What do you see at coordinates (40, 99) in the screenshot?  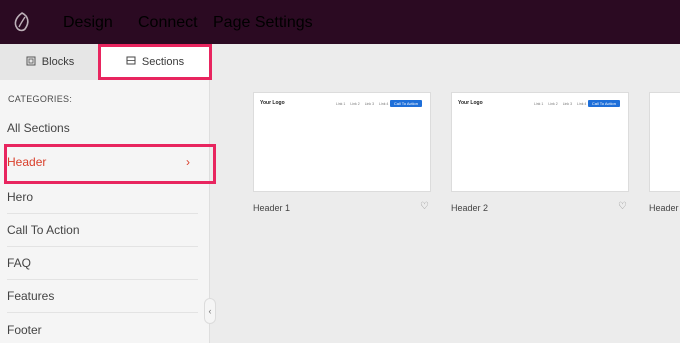 I see `categories-label: CATEGORIES:` at bounding box center [40, 99].